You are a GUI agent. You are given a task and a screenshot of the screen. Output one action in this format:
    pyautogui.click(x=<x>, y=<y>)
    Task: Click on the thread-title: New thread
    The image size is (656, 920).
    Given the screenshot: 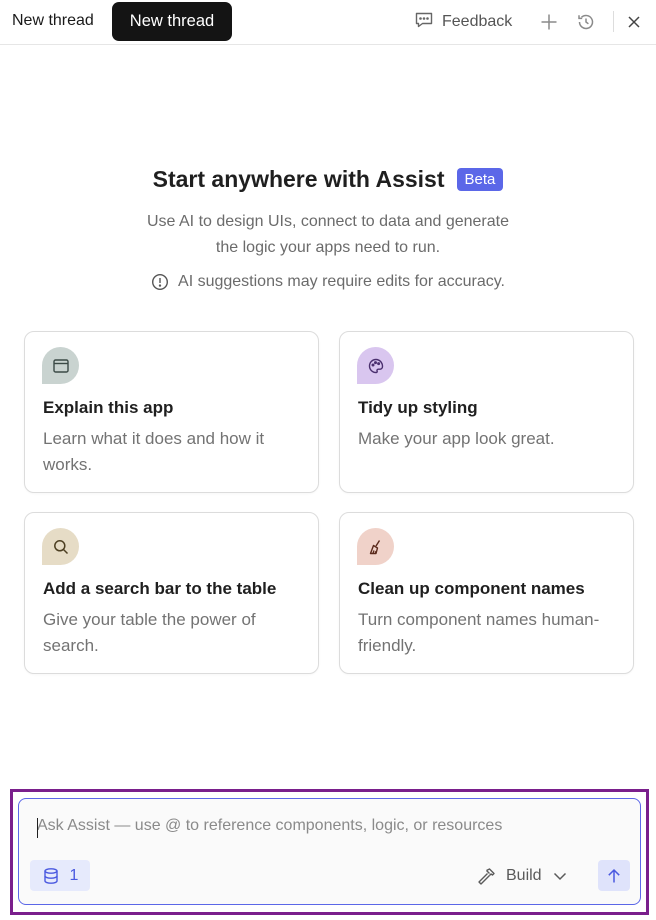 What is the action you would take?
    pyautogui.click(x=53, y=20)
    